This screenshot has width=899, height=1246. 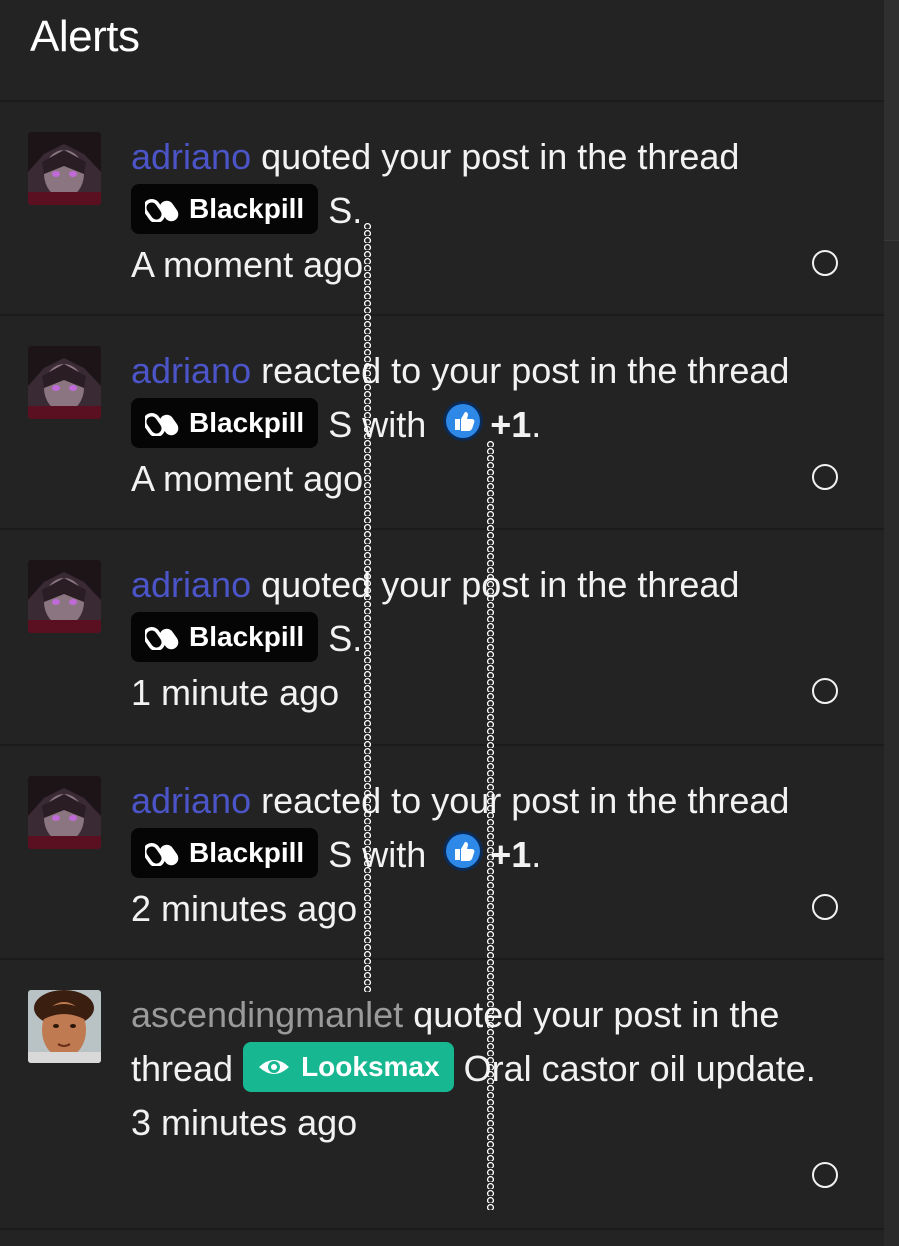 What do you see at coordinates (267, 1014) in the screenshot?
I see `username-link: ascendingmanlet` at bounding box center [267, 1014].